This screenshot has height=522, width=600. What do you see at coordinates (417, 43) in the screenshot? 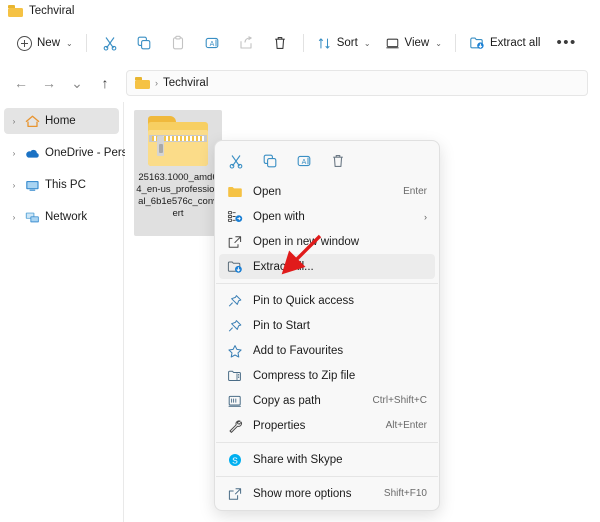
I see `view-button-label: View` at bounding box center [417, 43].